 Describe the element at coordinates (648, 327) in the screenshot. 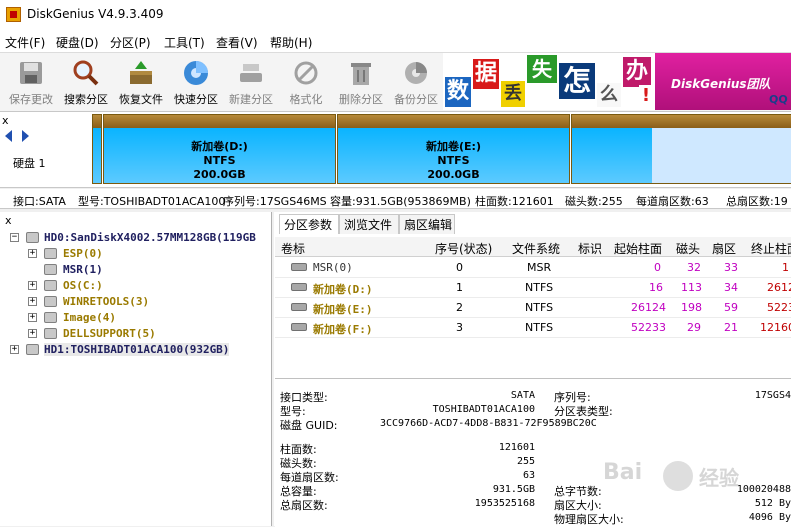

I see `cell-start-cyl: 52233` at that location.